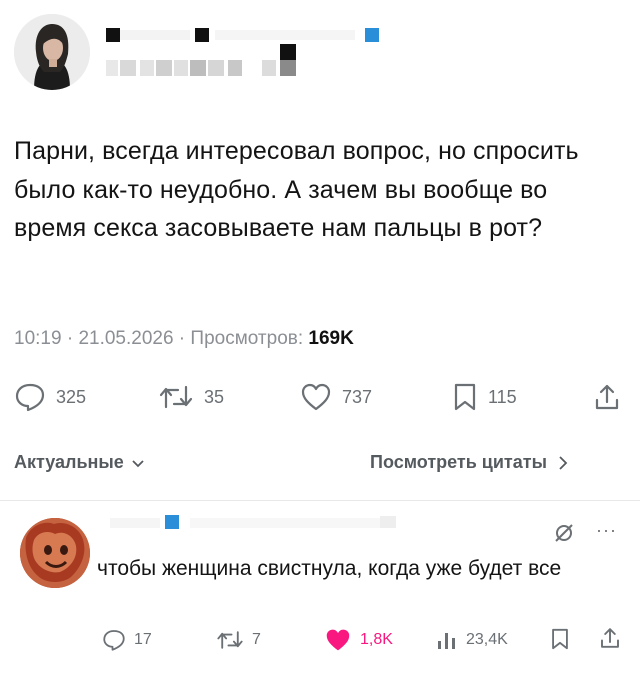 The width and height of the screenshot is (640, 680). I want to click on reply-retweet-button: 7, so click(238, 640).